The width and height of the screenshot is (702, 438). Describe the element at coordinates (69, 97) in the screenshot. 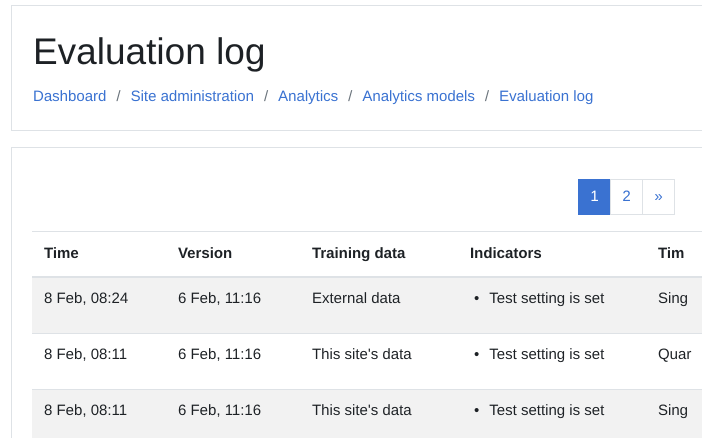

I see `breadcrumb-link: Dashboard` at that location.